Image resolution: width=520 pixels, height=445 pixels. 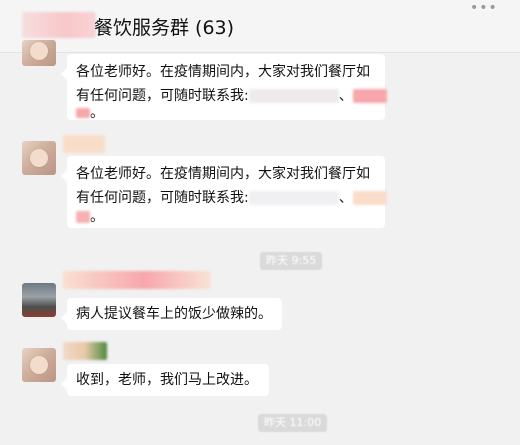 I want to click on message-bubble: 收到，老师，我们马上改进。, so click(x=165, y=380).